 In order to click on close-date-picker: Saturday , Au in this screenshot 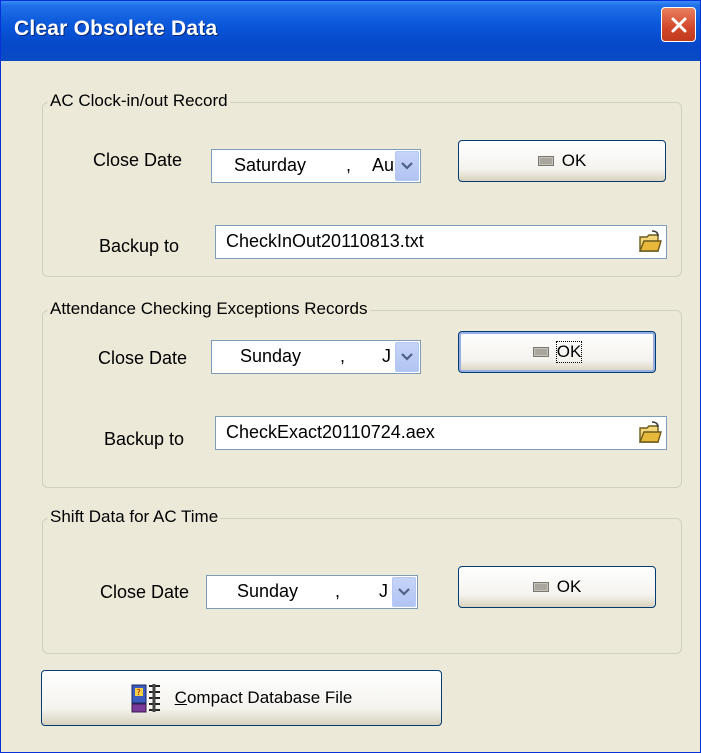, I will do `click(316, 166)`.